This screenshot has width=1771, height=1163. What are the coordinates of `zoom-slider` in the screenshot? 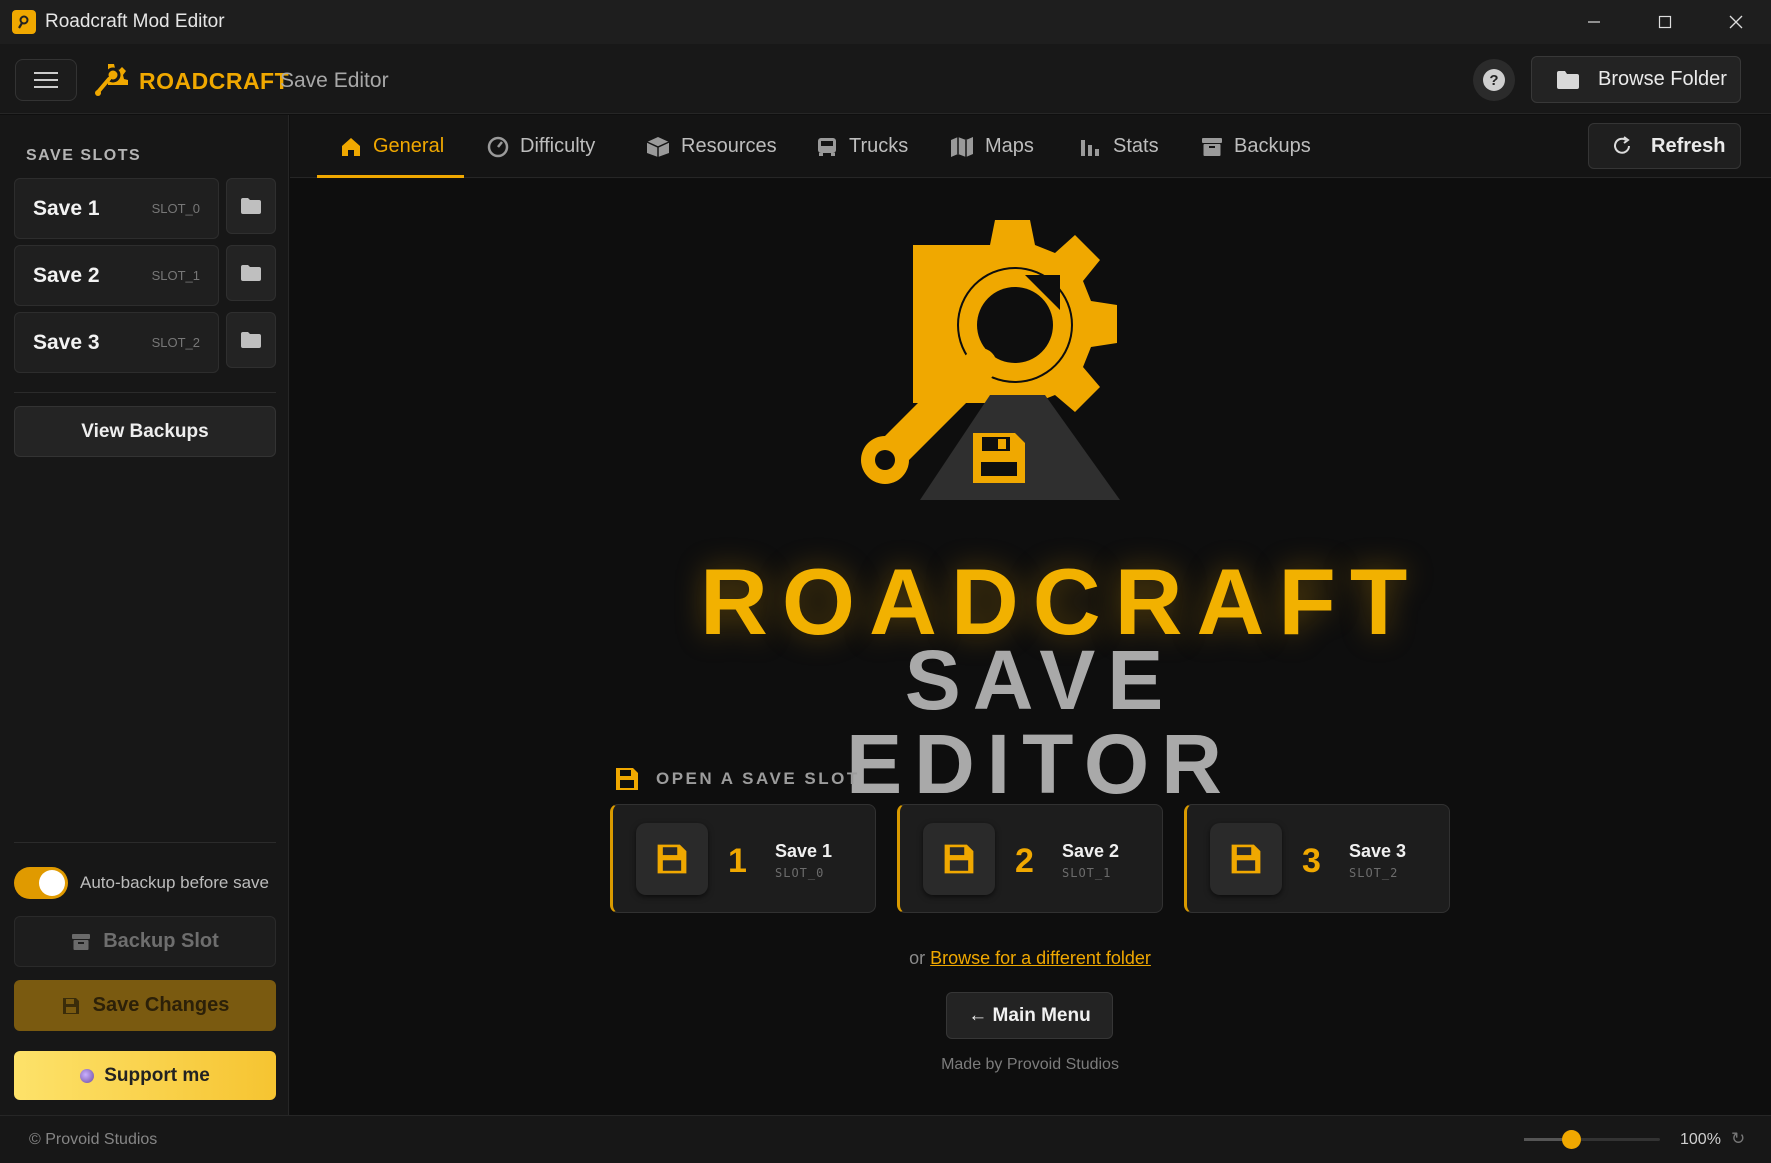 It's located at (1592, 1139).